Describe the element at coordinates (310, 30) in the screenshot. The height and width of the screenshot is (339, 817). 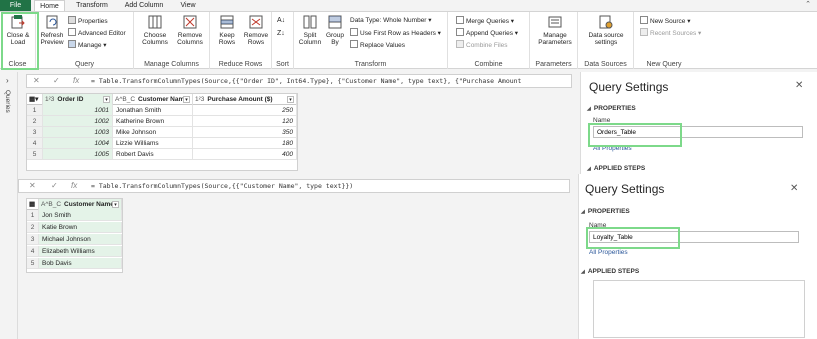
I see `split-column-button: Split Column` at that location.